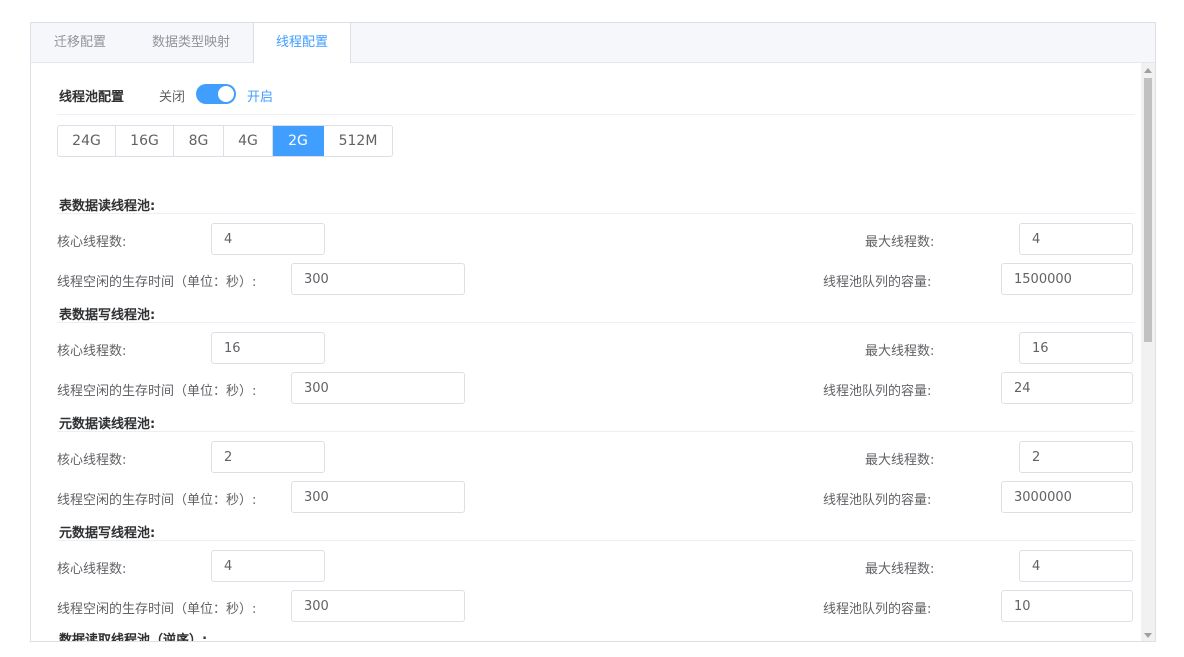 The image size is (1184, 657). I want to click on tab-datatype-mapping: 数据类型映射, so click(191, 42).